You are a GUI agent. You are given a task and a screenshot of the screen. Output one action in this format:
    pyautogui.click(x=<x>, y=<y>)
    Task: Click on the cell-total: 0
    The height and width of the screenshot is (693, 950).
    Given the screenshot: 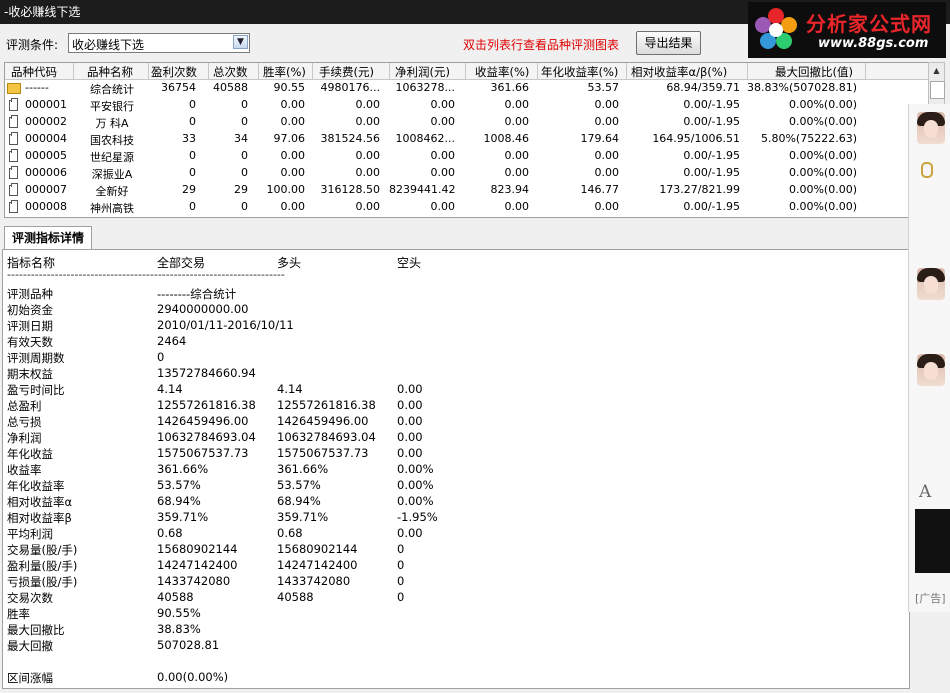 What is the action you would take?
    pyautogui.click(x=244, y=172)
    